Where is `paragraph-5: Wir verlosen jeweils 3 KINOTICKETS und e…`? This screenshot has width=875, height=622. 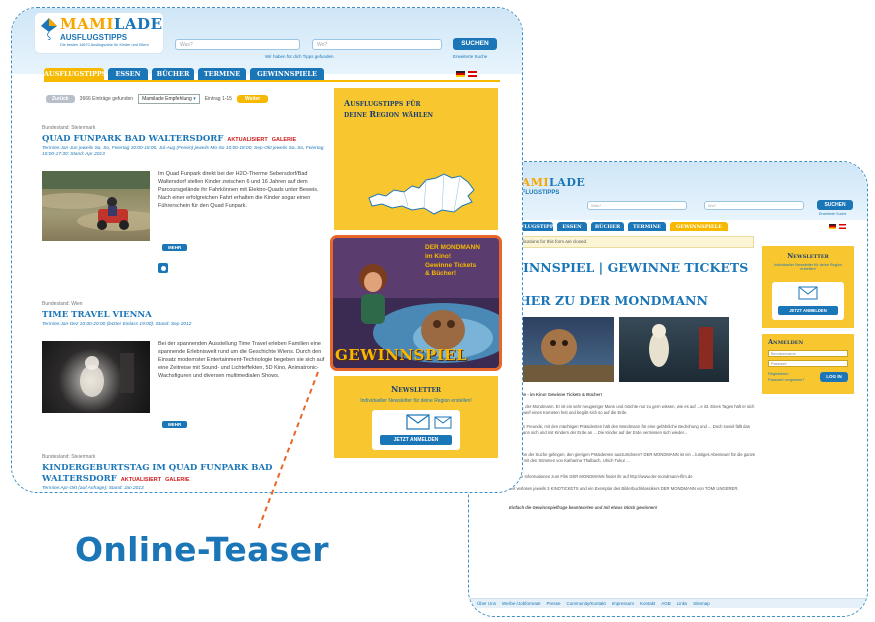 paragraph-5: Wir verlosen jeweils 3 KINOTICKETS und e… is located at coordinates (624, 488).